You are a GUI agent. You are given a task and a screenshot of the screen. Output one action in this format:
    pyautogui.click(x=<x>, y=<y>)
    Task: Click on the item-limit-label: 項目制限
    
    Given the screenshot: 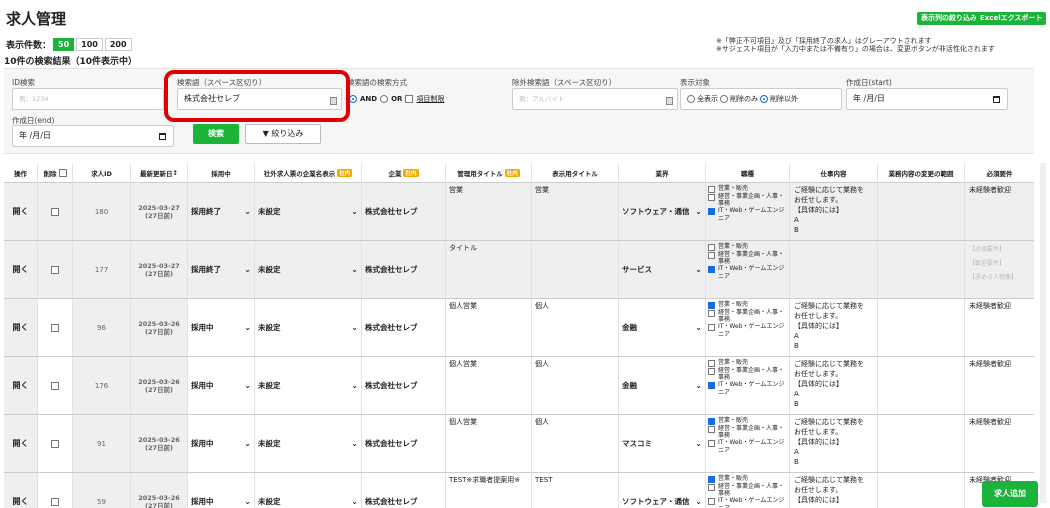 What is the action you would take?
    pyautogui.click(x=430, y=99)
    